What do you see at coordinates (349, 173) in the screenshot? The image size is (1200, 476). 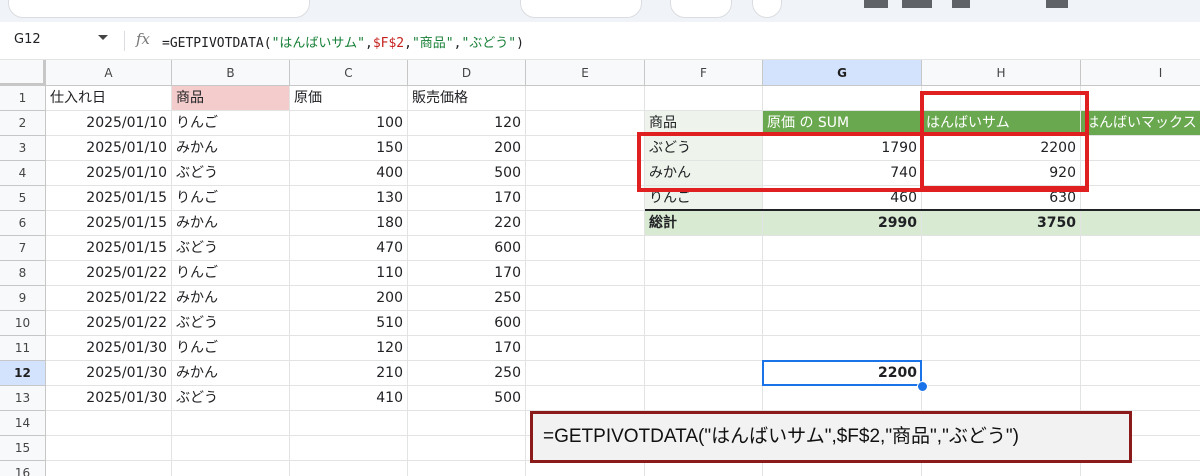 I see `source-data-cell: 400` at bounding box center [349, 173].